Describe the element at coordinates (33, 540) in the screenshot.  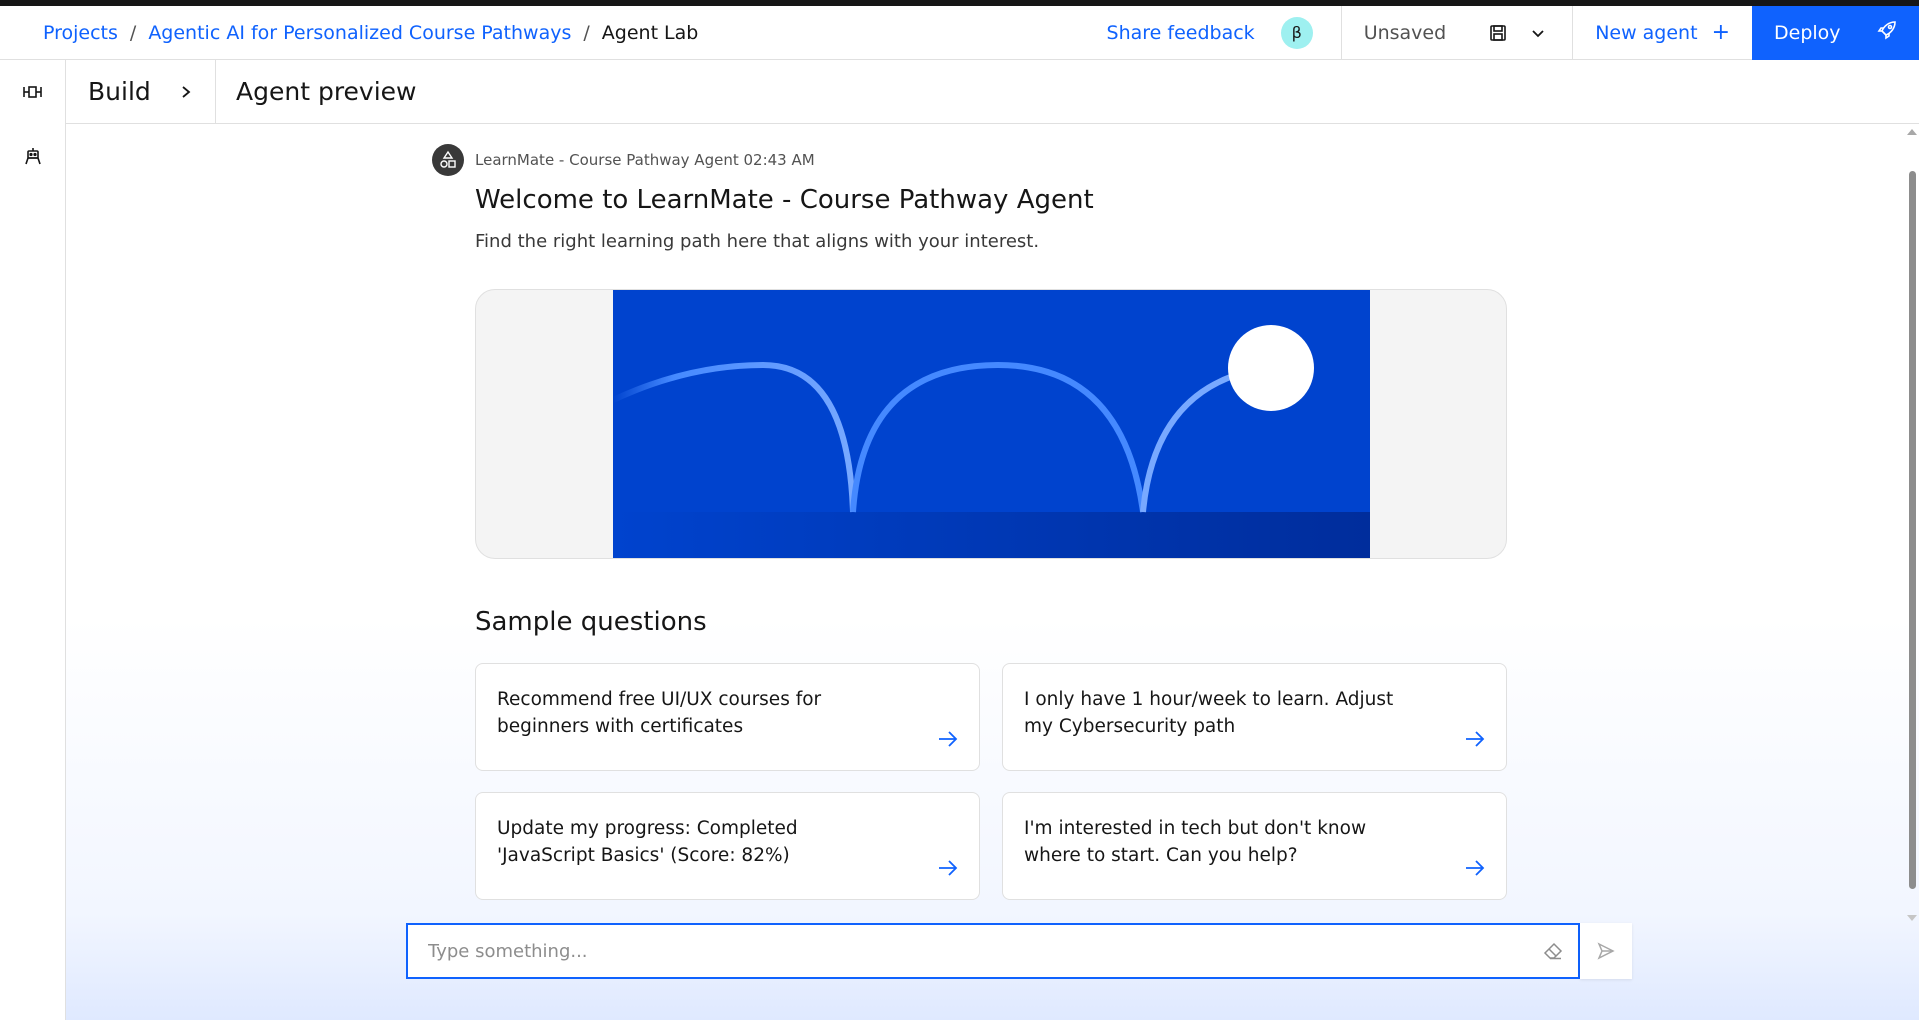
I see `left-rail` at that location.